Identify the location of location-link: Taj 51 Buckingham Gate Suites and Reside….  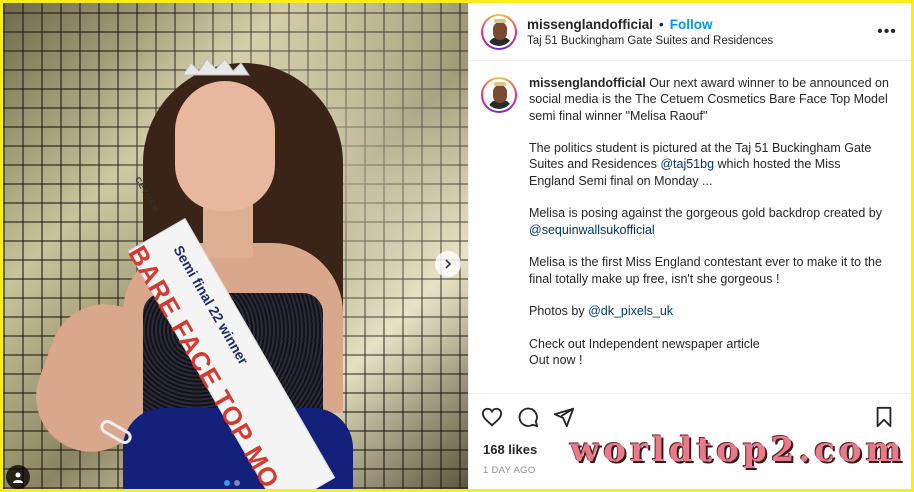
(701, 41).